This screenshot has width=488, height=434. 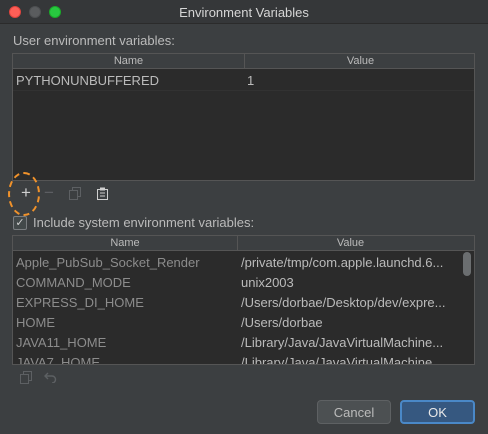 What do you see at coordinates (125, 342) in the screenshot?
I see `variable-name: JAVA11_HOME` at bounding box center [125, 342].